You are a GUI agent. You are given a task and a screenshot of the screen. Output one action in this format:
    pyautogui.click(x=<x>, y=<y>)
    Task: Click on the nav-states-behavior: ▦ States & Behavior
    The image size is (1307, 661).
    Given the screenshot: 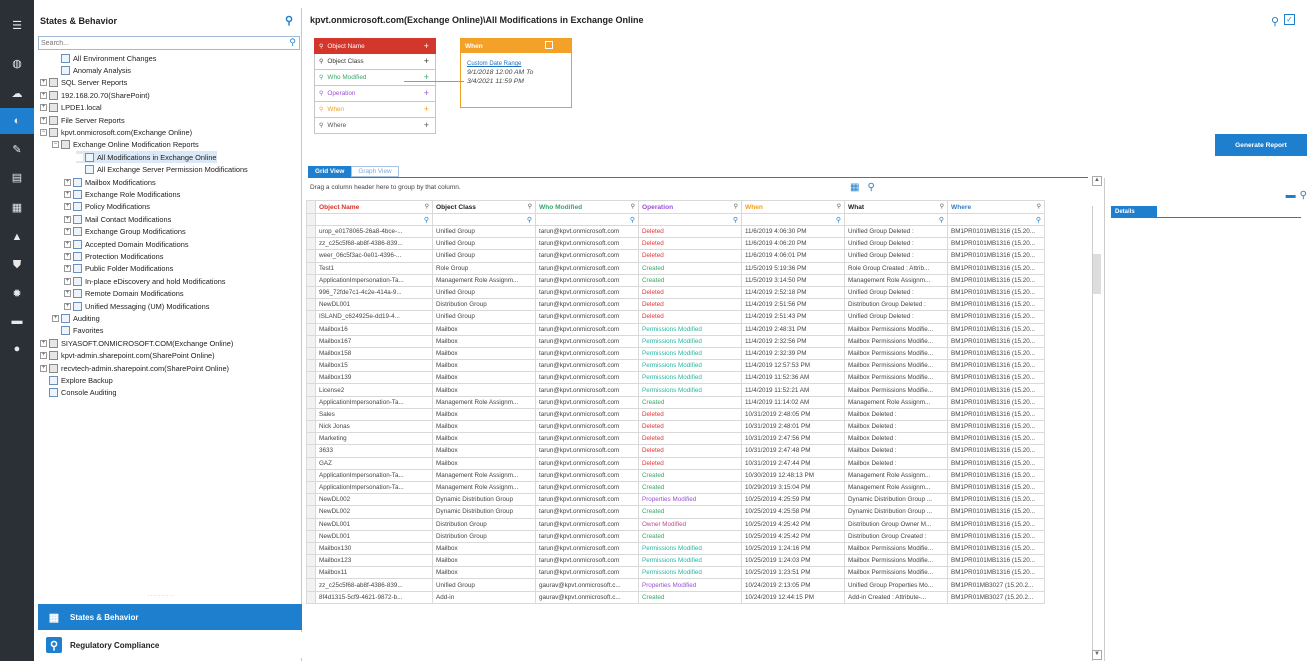 What is the action you would take?
    pyautogui.click(x=170, y=617)
    